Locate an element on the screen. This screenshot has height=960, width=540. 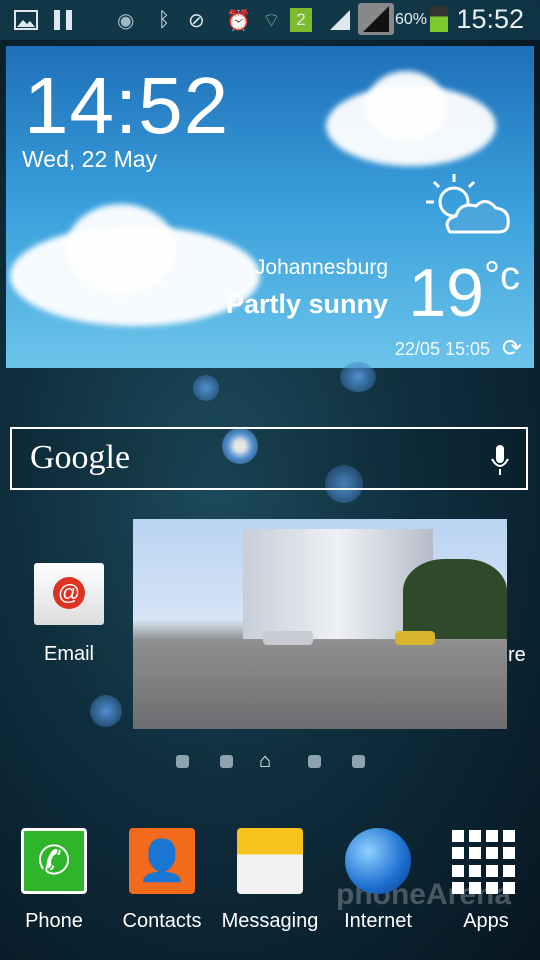
dock-label: Phone is located at coordinates (54, 921).